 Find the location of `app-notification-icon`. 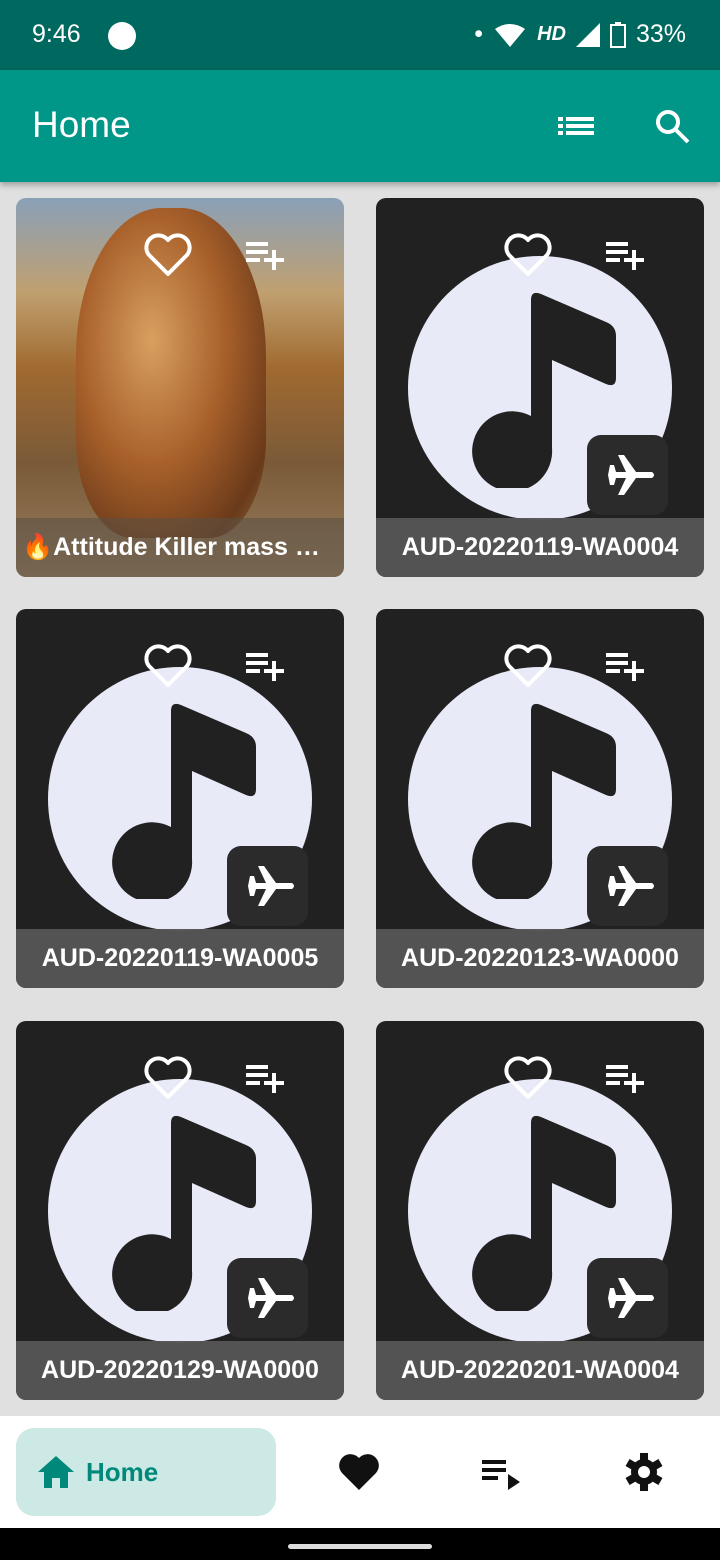

app-notification-icon is located at coordinates (122, 36).